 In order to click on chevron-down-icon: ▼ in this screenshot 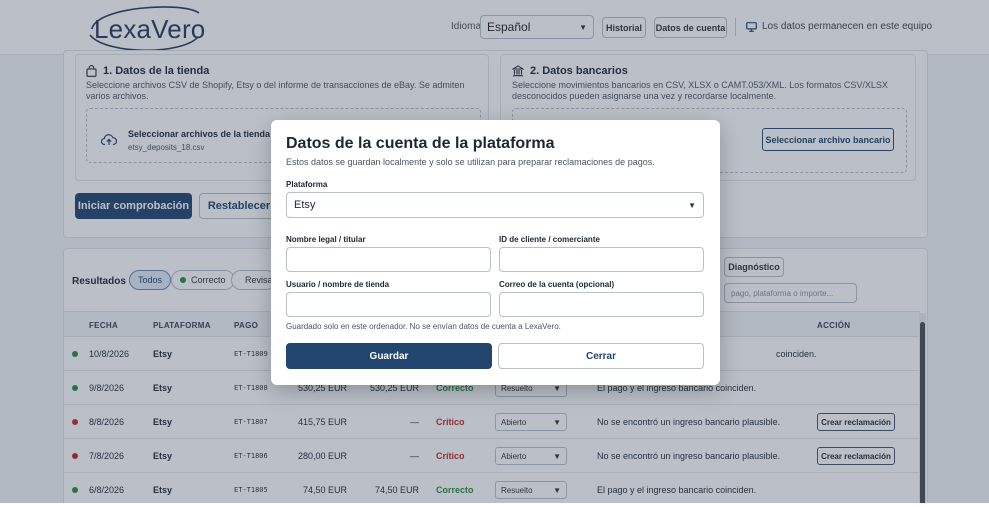, I will do `click(692, 205)`.